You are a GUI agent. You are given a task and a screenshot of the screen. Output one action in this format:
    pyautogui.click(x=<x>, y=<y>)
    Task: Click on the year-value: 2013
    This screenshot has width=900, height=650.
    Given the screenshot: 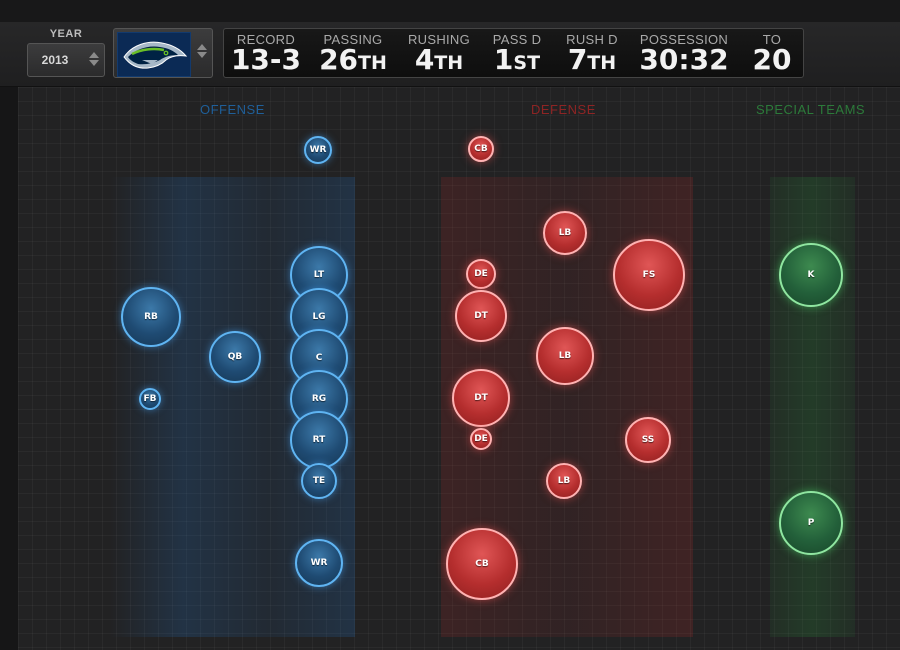 What is the action you would take?
    pyautogui.click(x=55, y=60)
    